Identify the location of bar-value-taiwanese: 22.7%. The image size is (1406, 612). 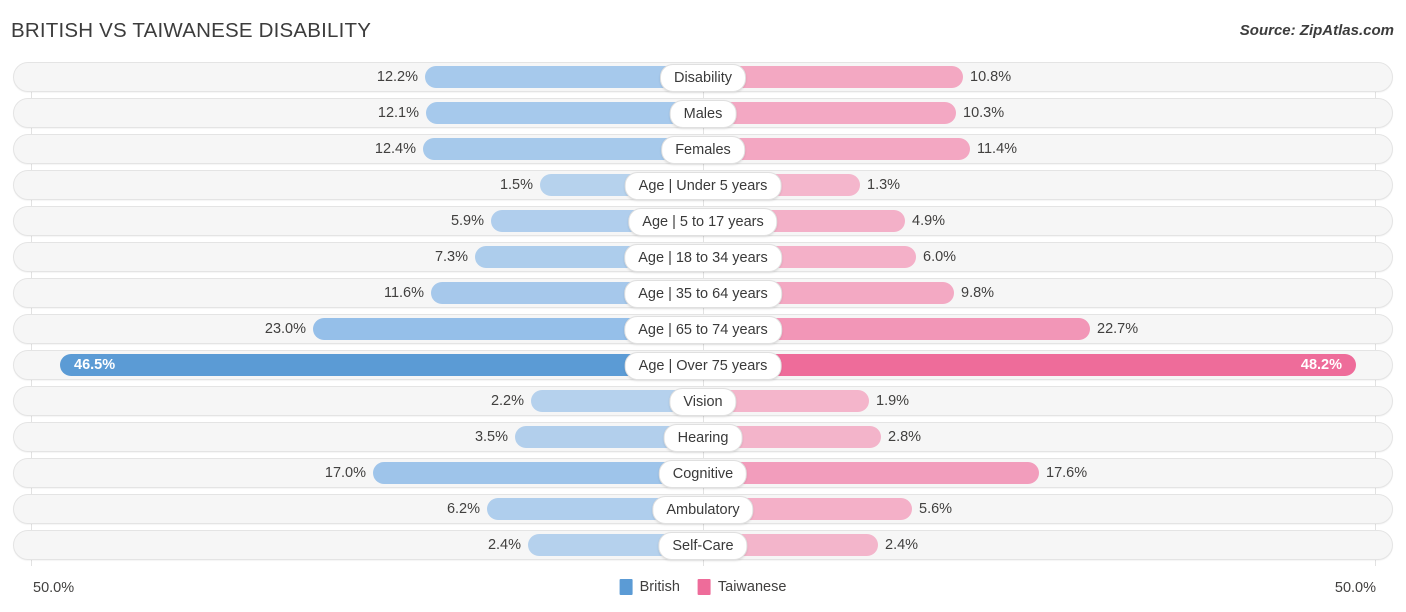
(1118, 329).